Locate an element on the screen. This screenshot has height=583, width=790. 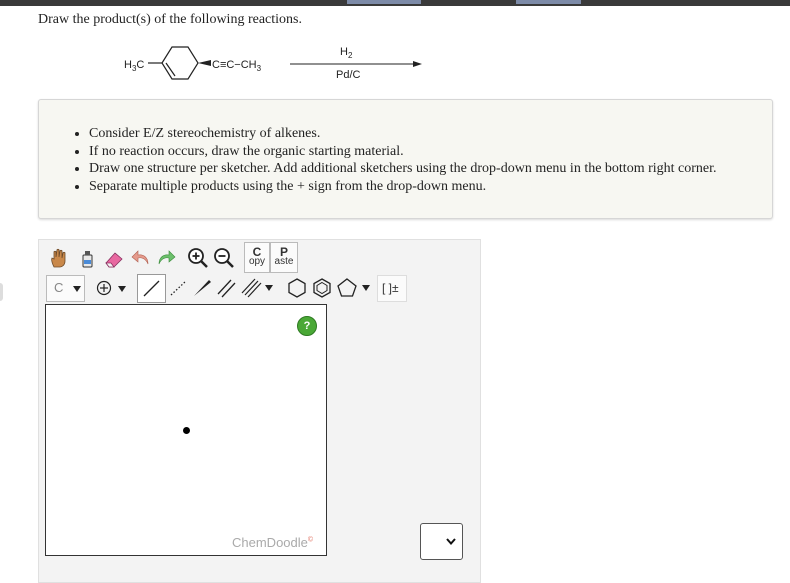
wedge-bond-icon is located at coordinates (202, 288).